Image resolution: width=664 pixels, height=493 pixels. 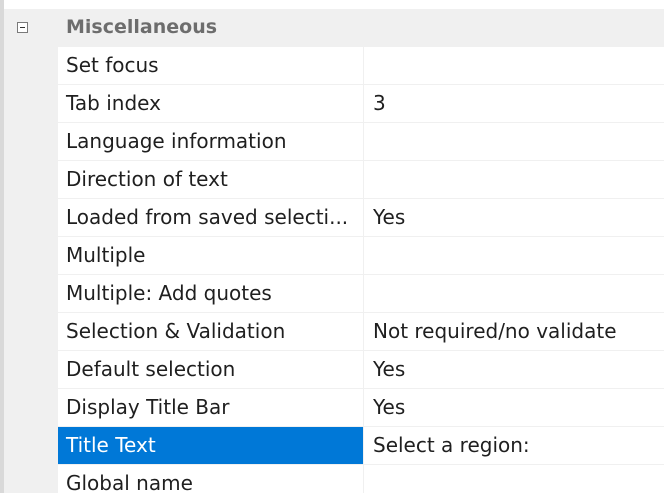 What do you see at coordinates (514, 445) in the screenshot?
I see `property-value: Select a region:` at bounding box center [514, 445].